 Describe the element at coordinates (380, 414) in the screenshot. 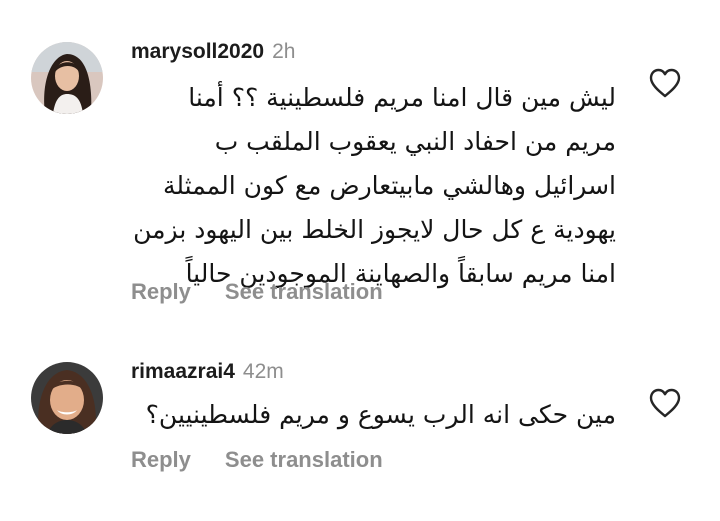

I see `comment-text: مين حكى انه الرب يسوع و مريم فلسطينيين؟` at that location.